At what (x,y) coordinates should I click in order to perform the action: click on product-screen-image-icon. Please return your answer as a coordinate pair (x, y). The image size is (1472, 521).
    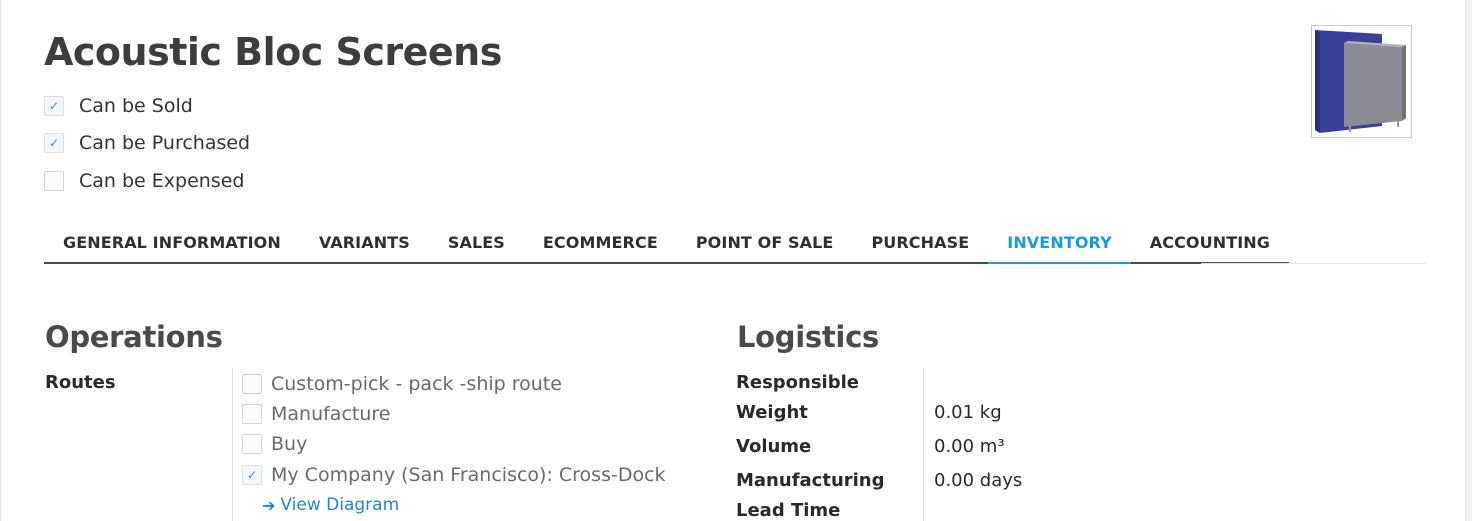
    Looking at the image, I should click on (1361, 81).